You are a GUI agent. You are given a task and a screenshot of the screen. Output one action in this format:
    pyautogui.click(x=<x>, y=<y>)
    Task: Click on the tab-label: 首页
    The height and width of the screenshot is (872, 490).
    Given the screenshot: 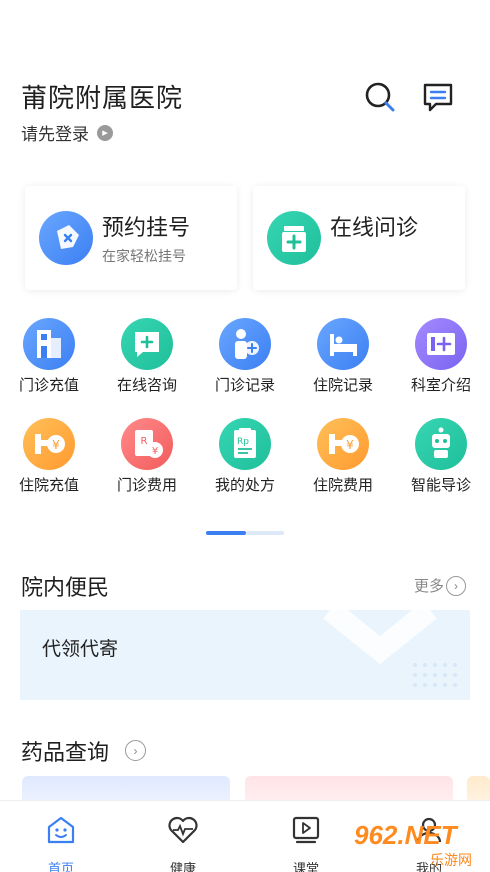 What is the action you would take?
    pyautogui.click(x=60, y=866)
    